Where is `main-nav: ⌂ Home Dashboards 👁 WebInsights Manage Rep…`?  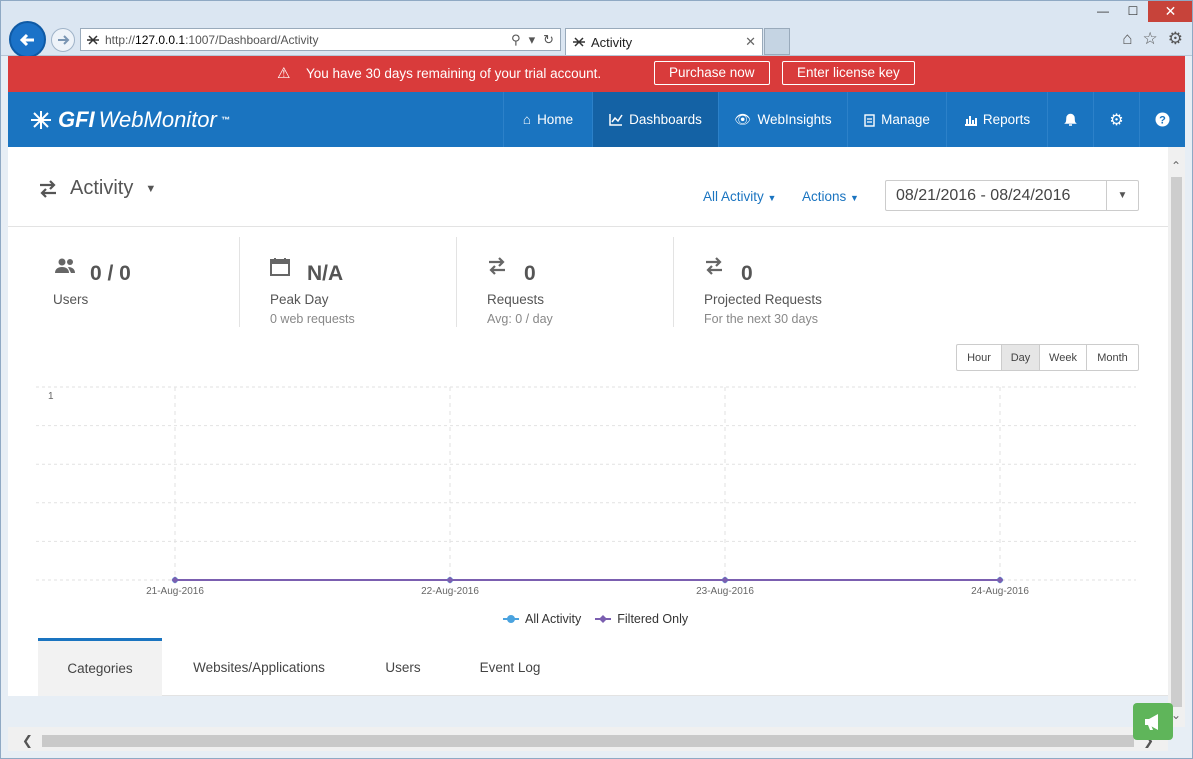 main-nav: ⌂ Home Dashboards 👁 WebInsights Manage Rep… is located at coordinates (844, 119).